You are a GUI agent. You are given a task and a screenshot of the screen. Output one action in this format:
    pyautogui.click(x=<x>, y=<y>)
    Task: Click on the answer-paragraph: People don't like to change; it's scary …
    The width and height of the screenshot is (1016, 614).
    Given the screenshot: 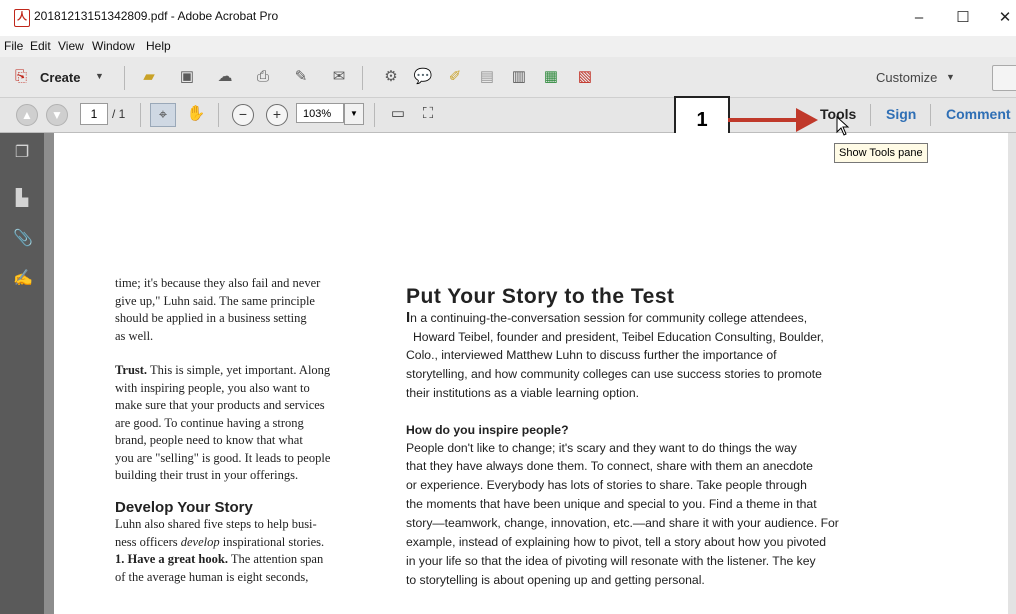 What is the action you would take?
    pyautogui.click(x=622, y=513)
    